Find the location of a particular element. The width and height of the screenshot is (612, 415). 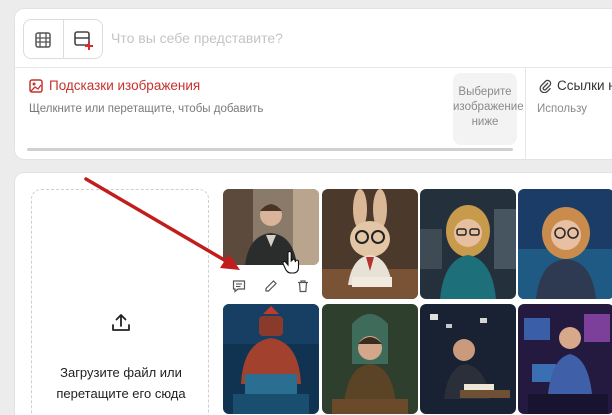

add-image-button is located at coordinates (82, 39).